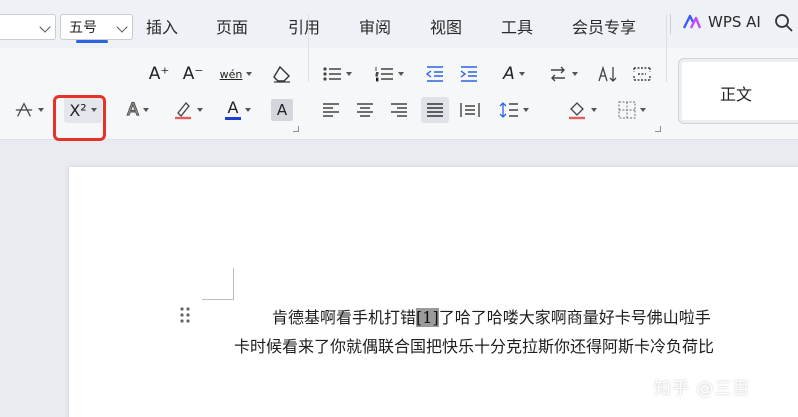 The width and height of the screenshot is (798, 417). I want to click on highlighter-pen-icon, so click(183, 111).